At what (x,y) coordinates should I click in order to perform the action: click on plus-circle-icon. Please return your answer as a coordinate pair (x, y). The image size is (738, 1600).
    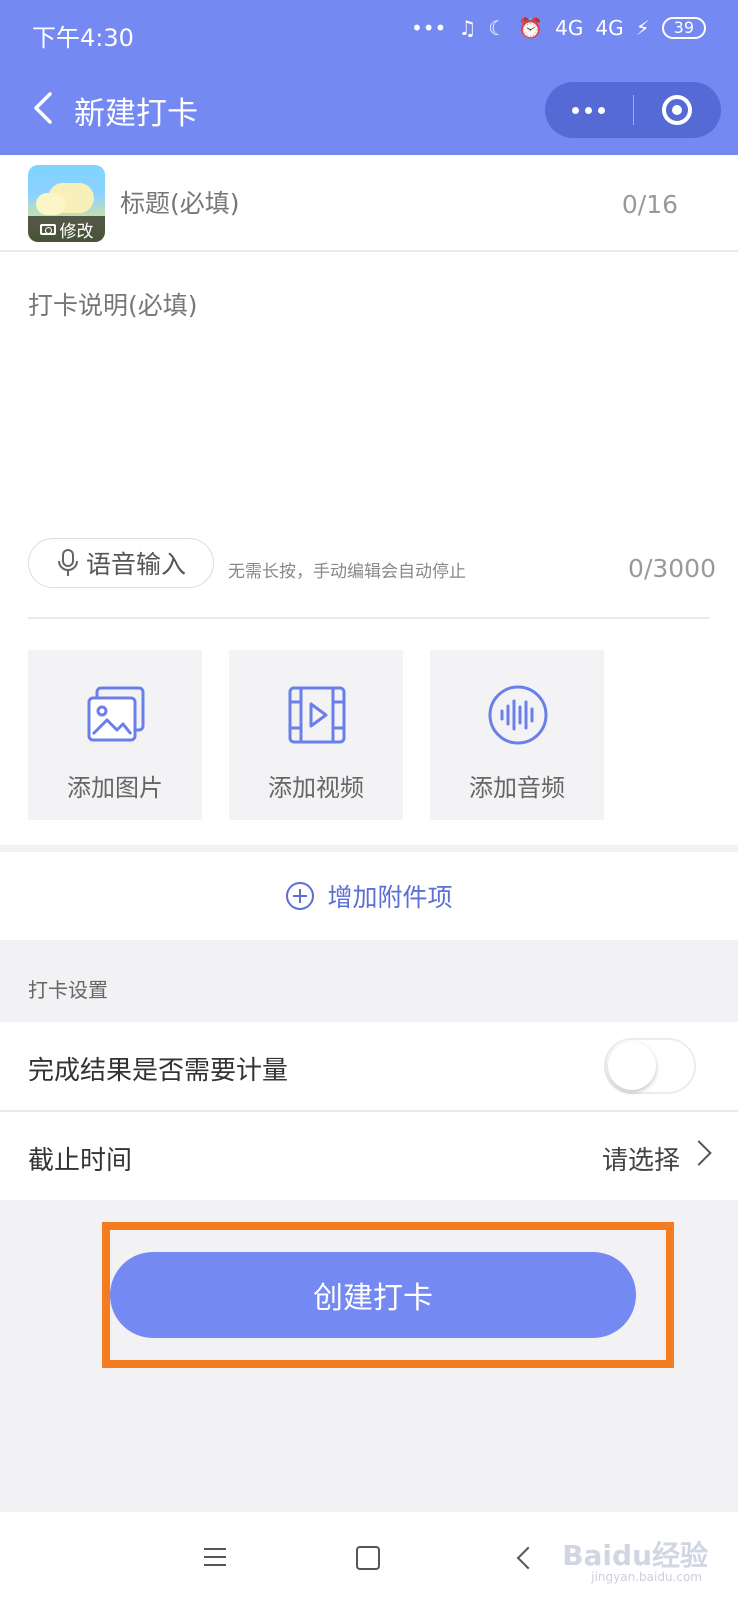
    Looking at the image, I should click on (300, 896).